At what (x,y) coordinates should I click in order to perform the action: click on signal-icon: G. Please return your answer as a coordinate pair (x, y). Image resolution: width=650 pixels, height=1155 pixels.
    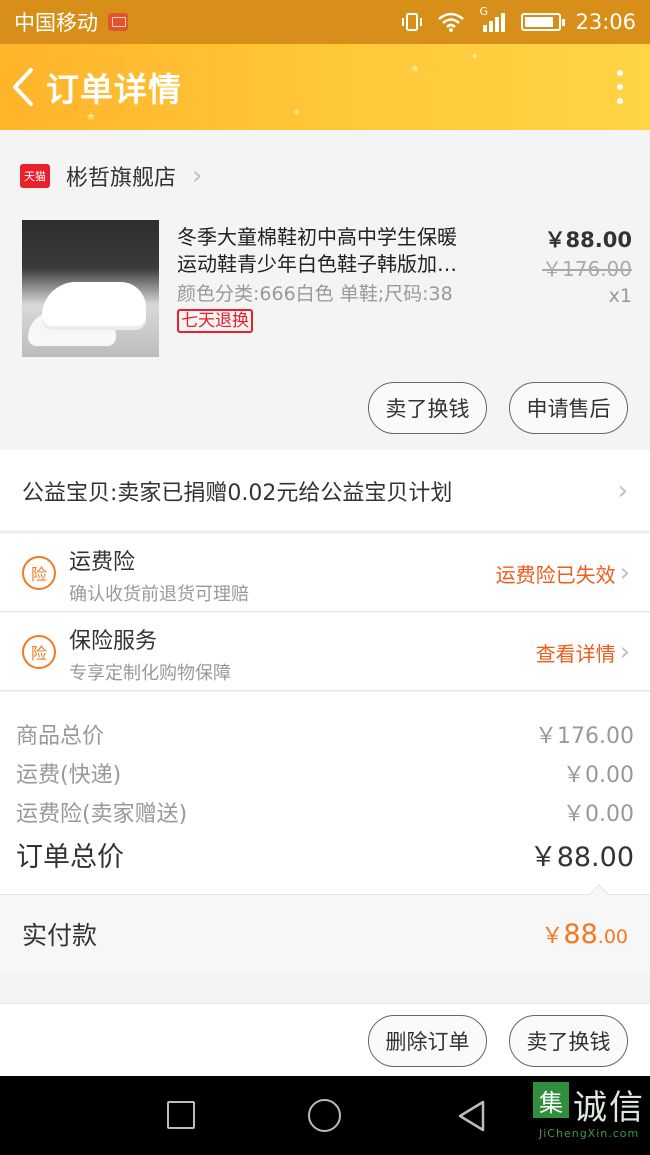
    Looking at the image, I should click on (493, 19).